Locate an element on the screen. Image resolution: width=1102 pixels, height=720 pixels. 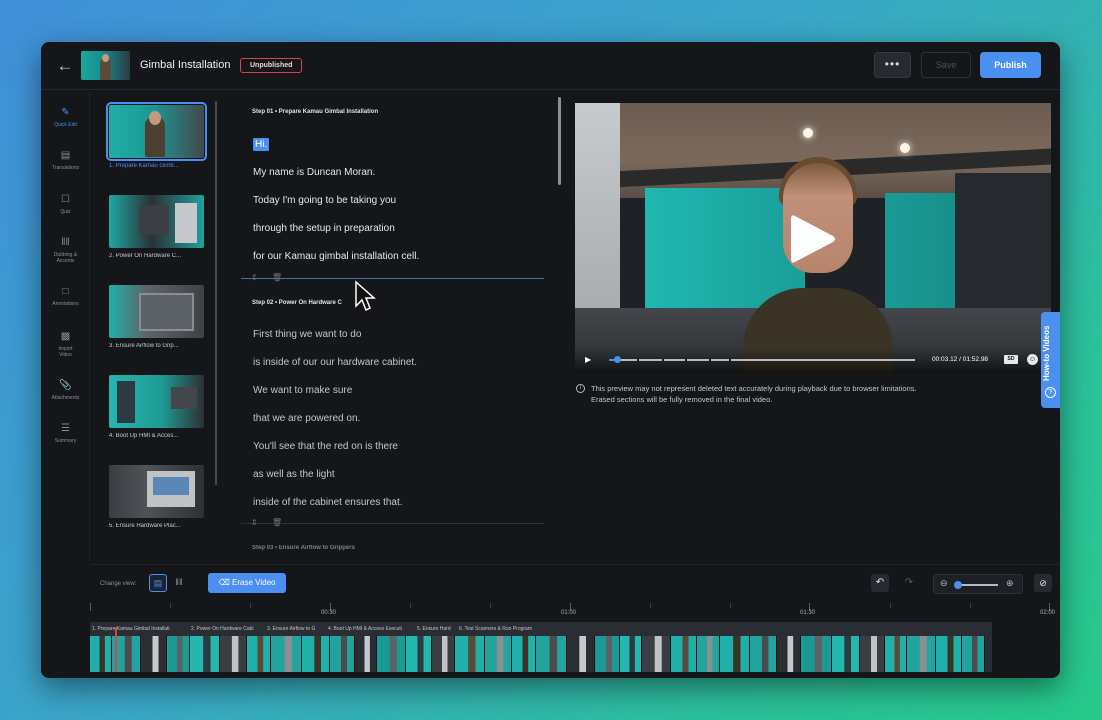
step-divider is located at coordinates (392, 278).